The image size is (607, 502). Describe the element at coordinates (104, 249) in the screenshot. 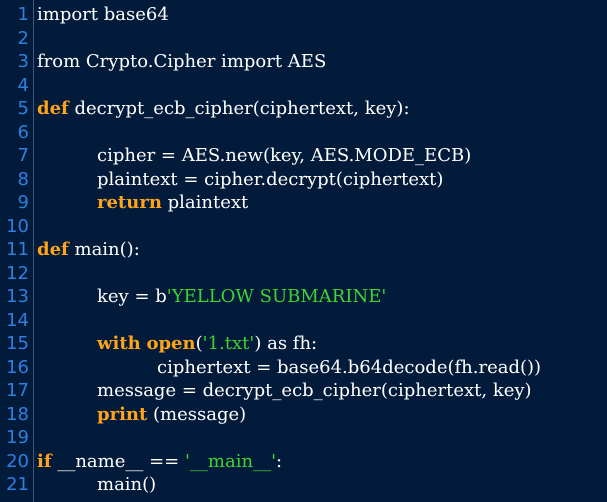

I see `code-token: main():` at that location.